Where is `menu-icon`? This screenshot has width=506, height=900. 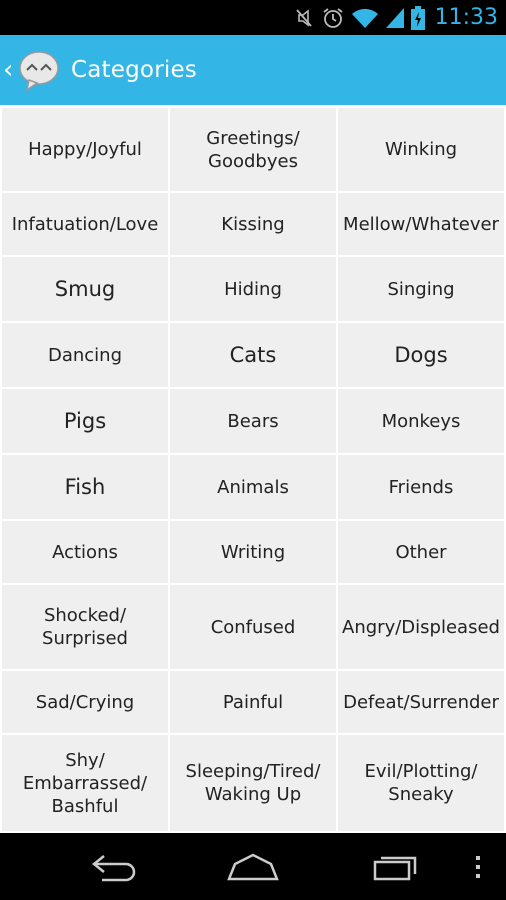
menu-icon is located at coordinates (478, 866).